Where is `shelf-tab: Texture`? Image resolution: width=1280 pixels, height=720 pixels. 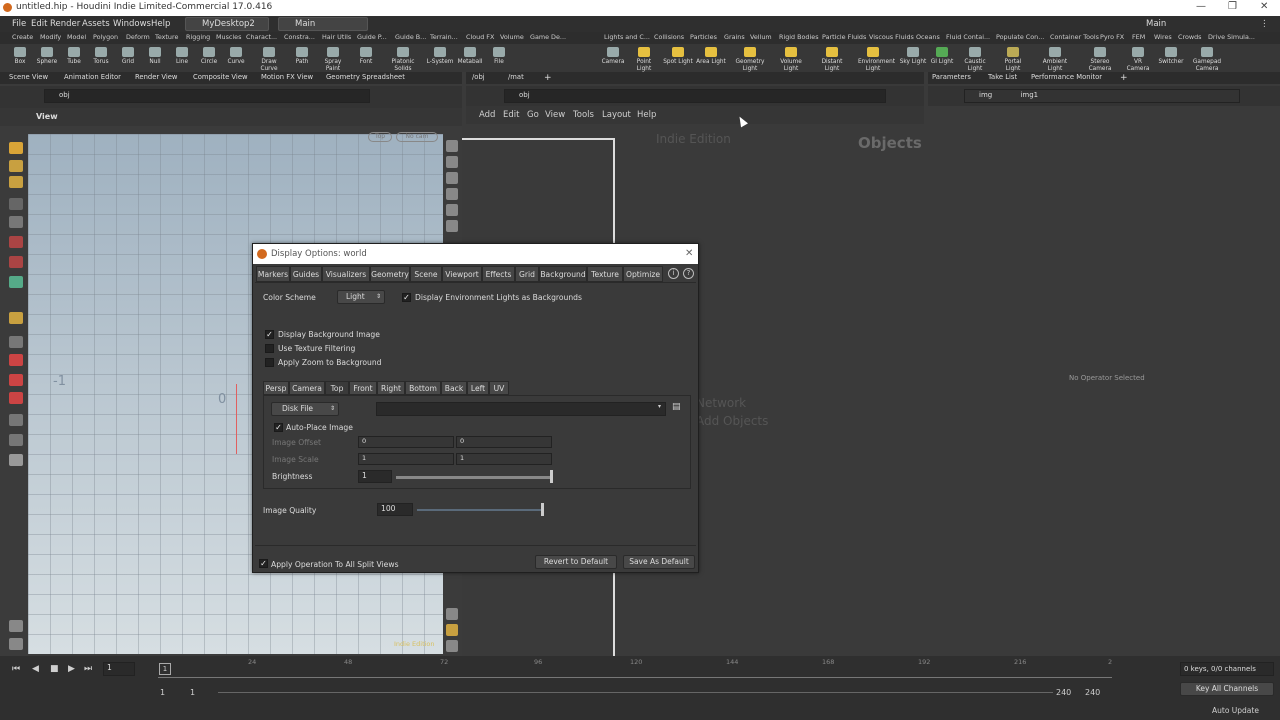
shelf-tab: Texture is located at coordinates (166, 37).